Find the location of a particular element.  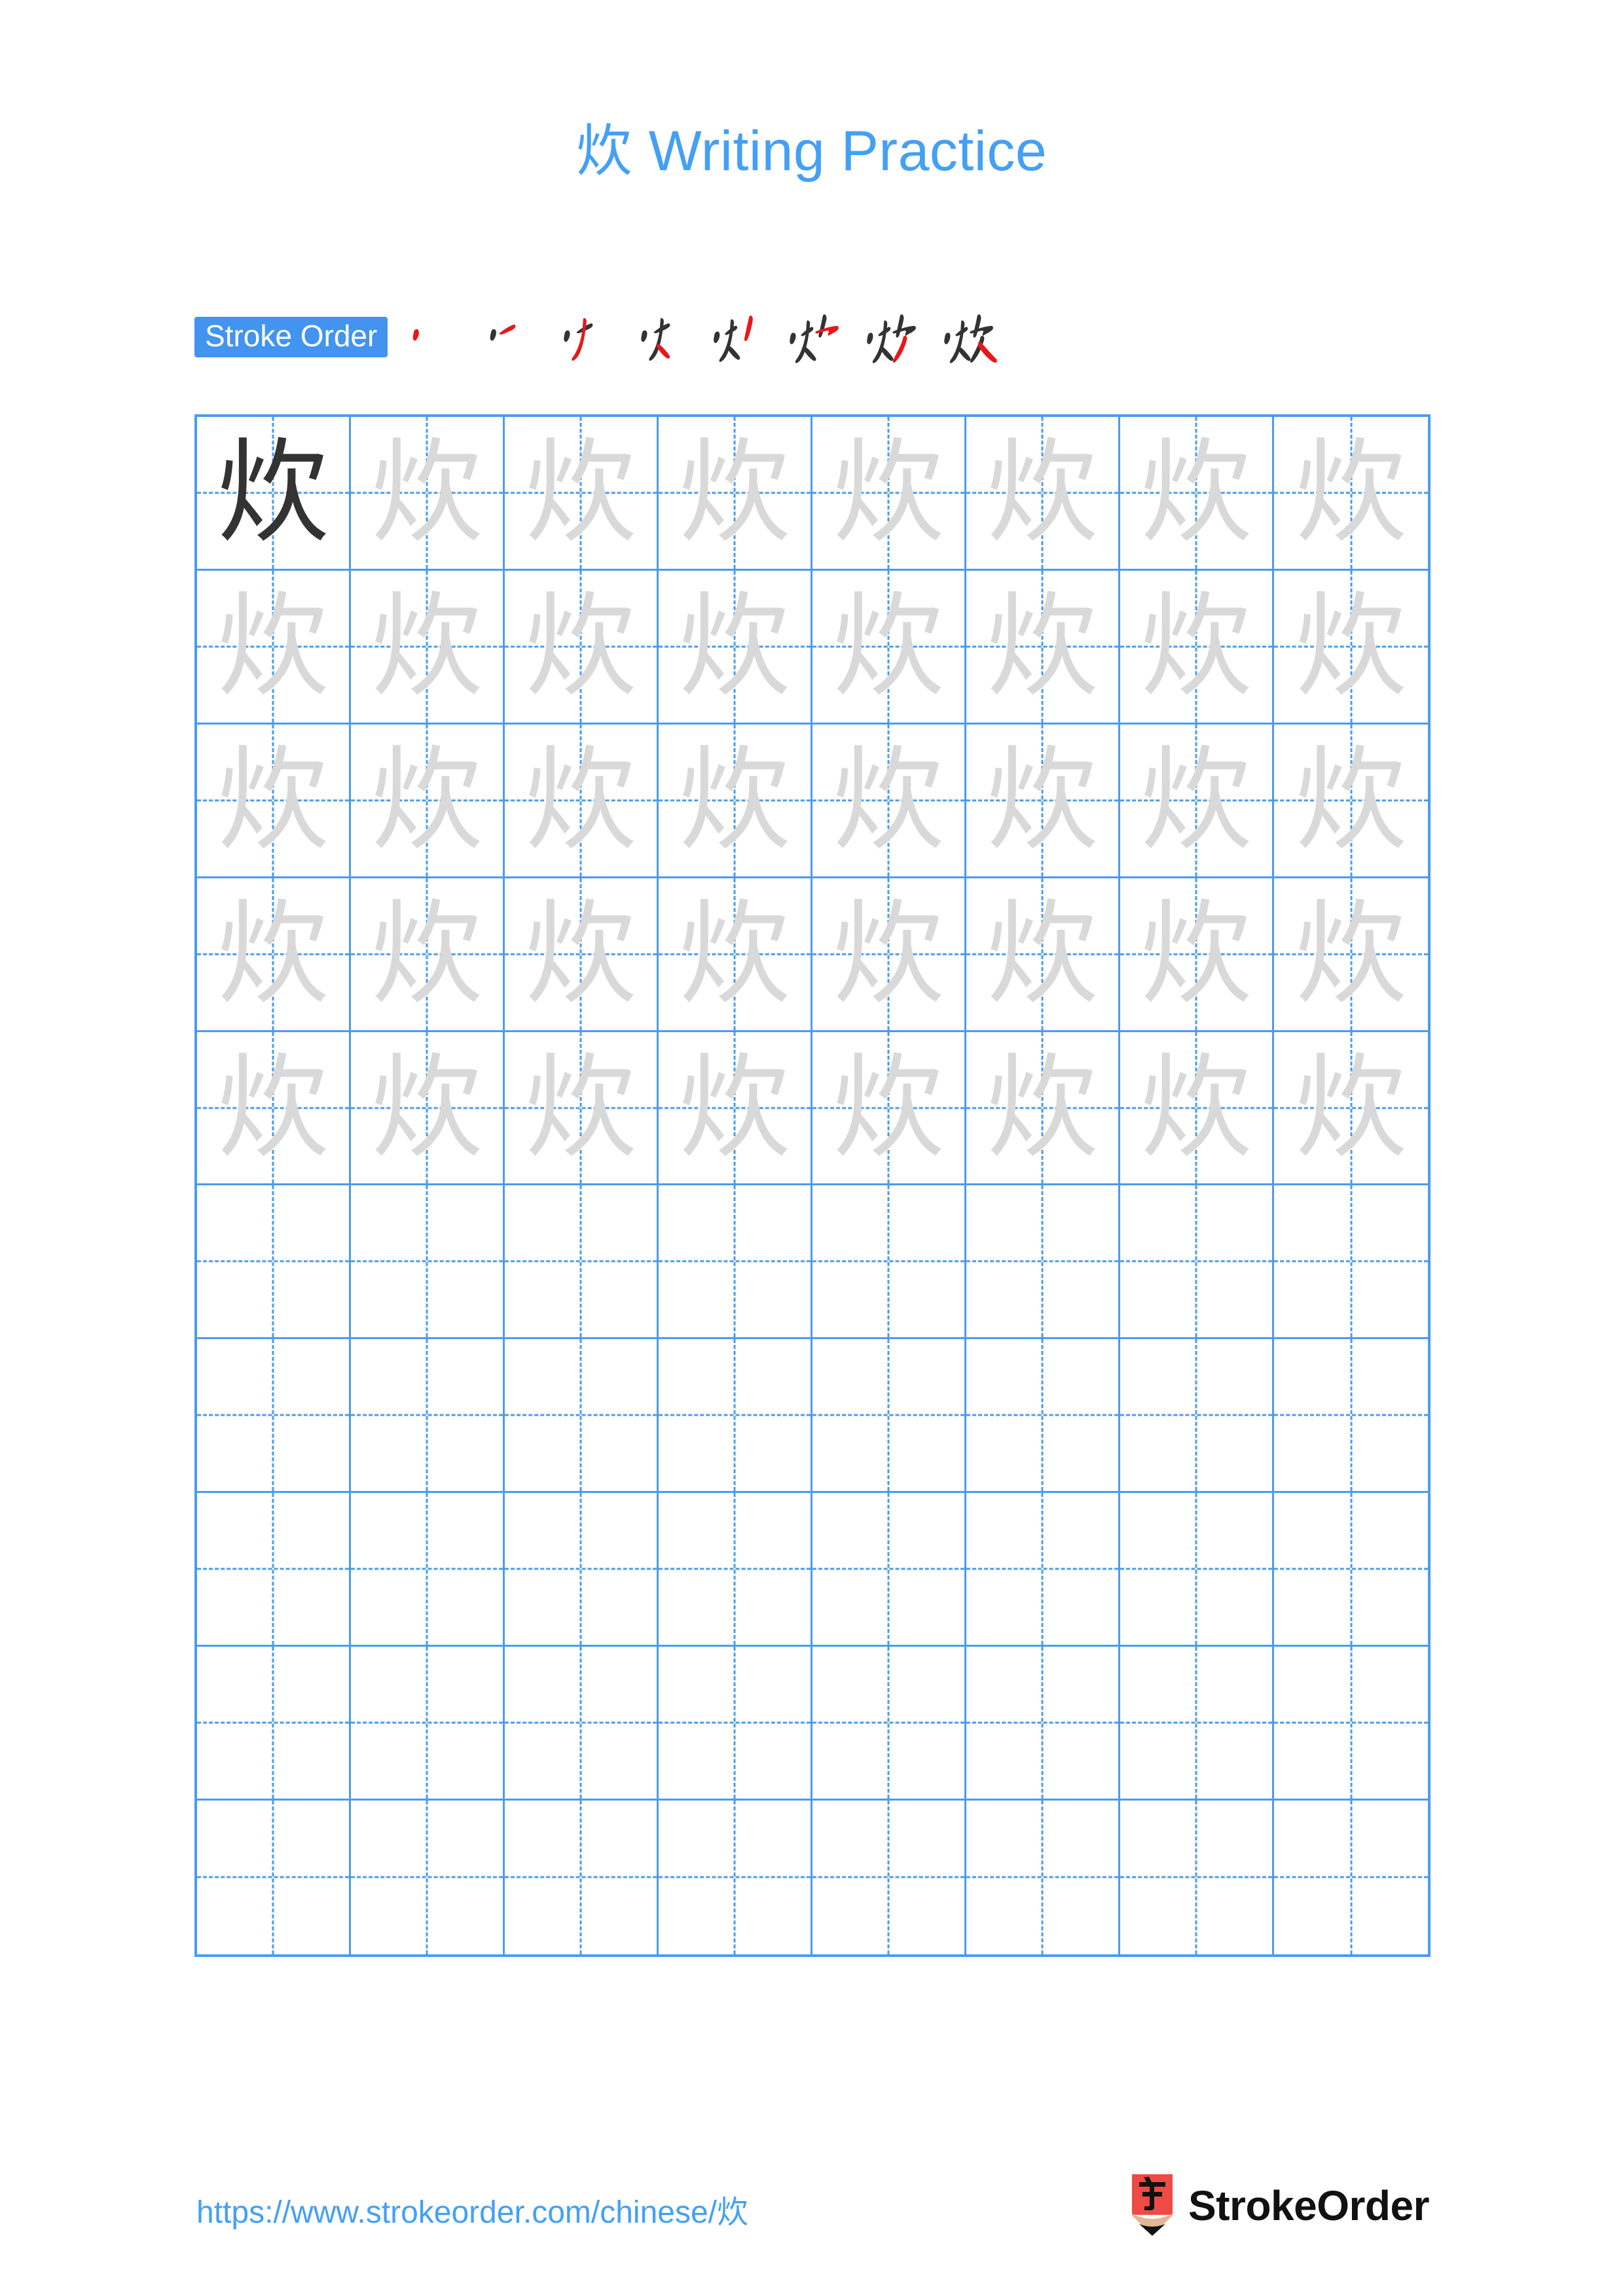

grid-row: 炊炊炊炊炊炊炊炊 is located at coordinates (812, 955).